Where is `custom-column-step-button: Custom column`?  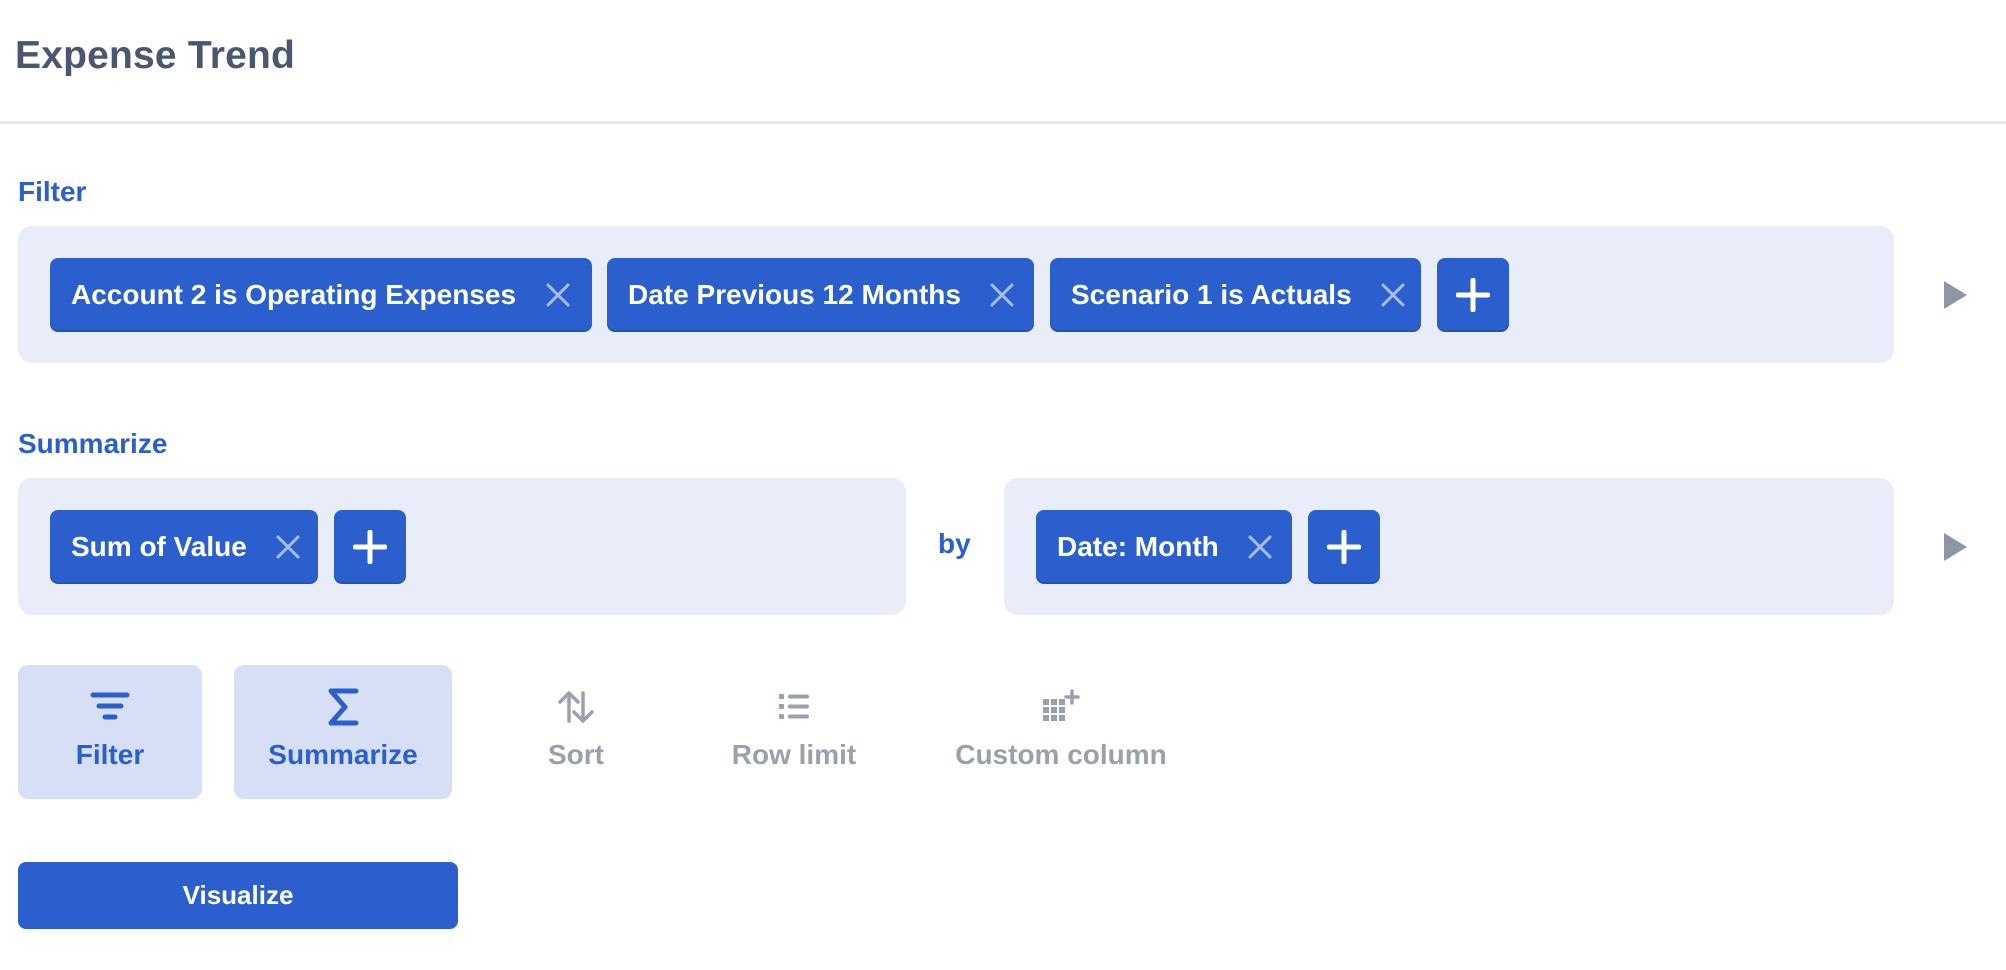 custom-column-step-button: Custom column is located at coordinates (1061, 732).